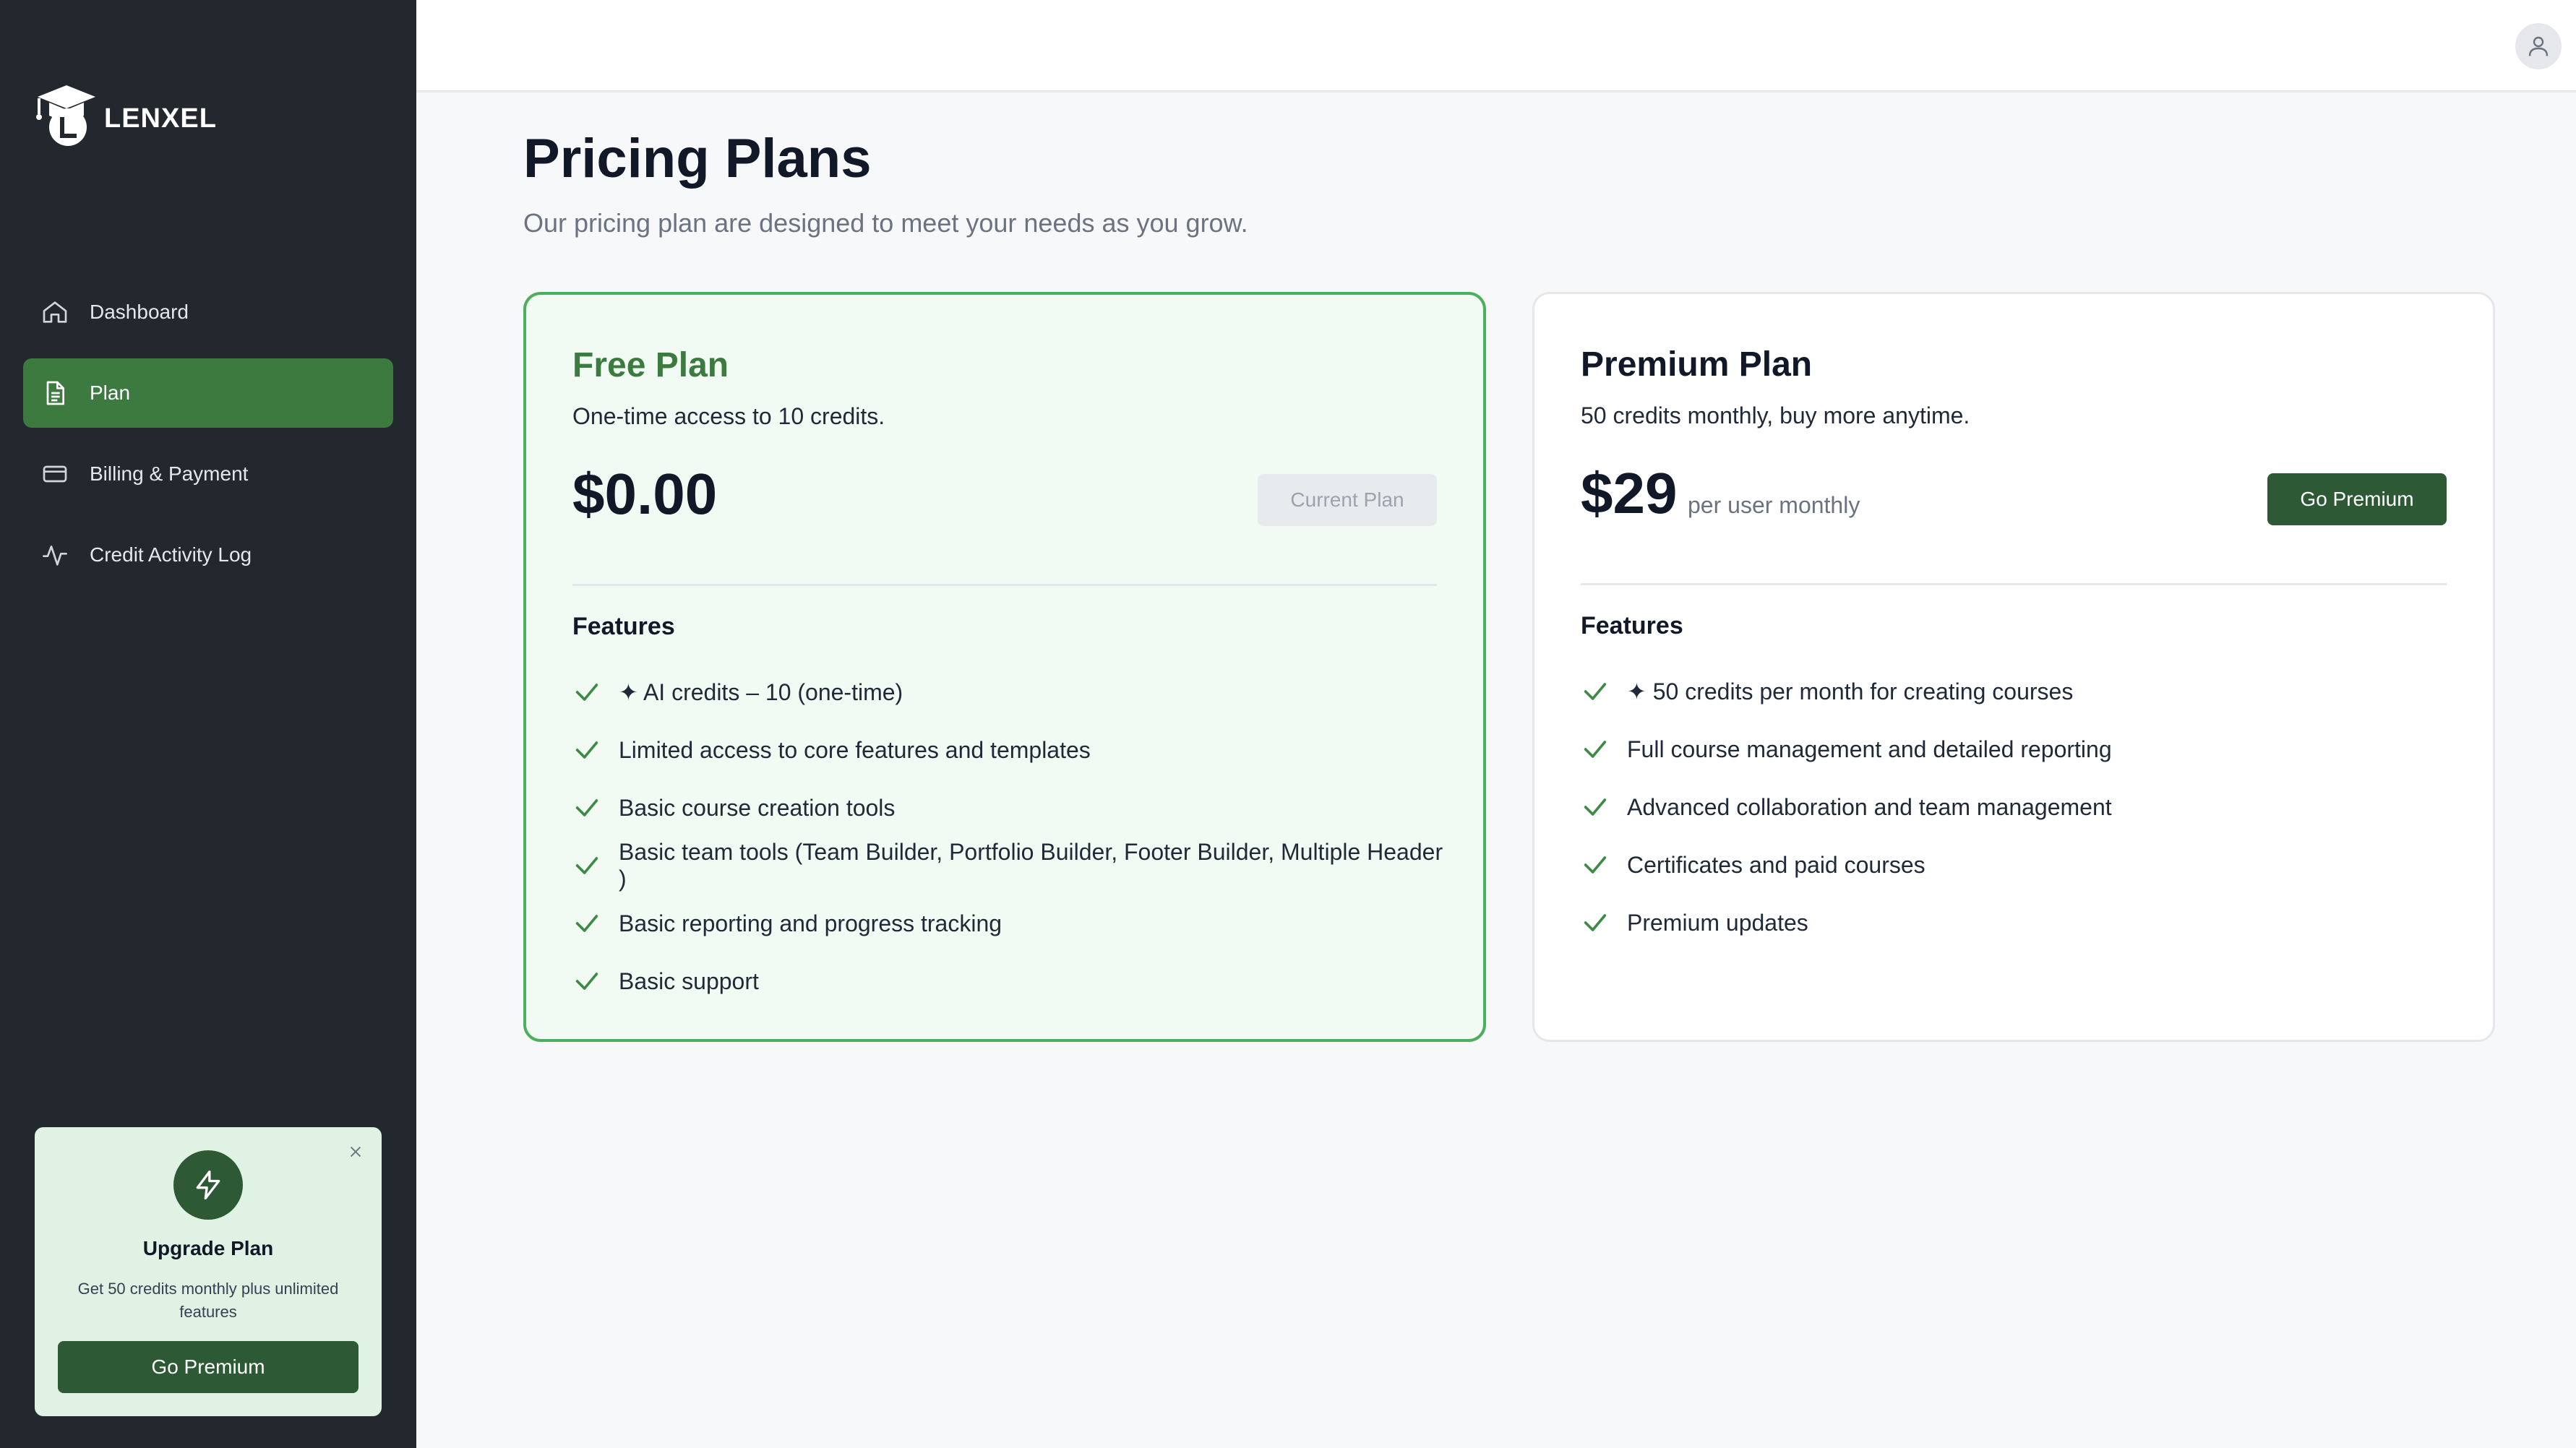  Describe the element at coordinates (209, 1367) in the screenshot. I see `upgrade-go-premium-button: Go Premium` at that location.